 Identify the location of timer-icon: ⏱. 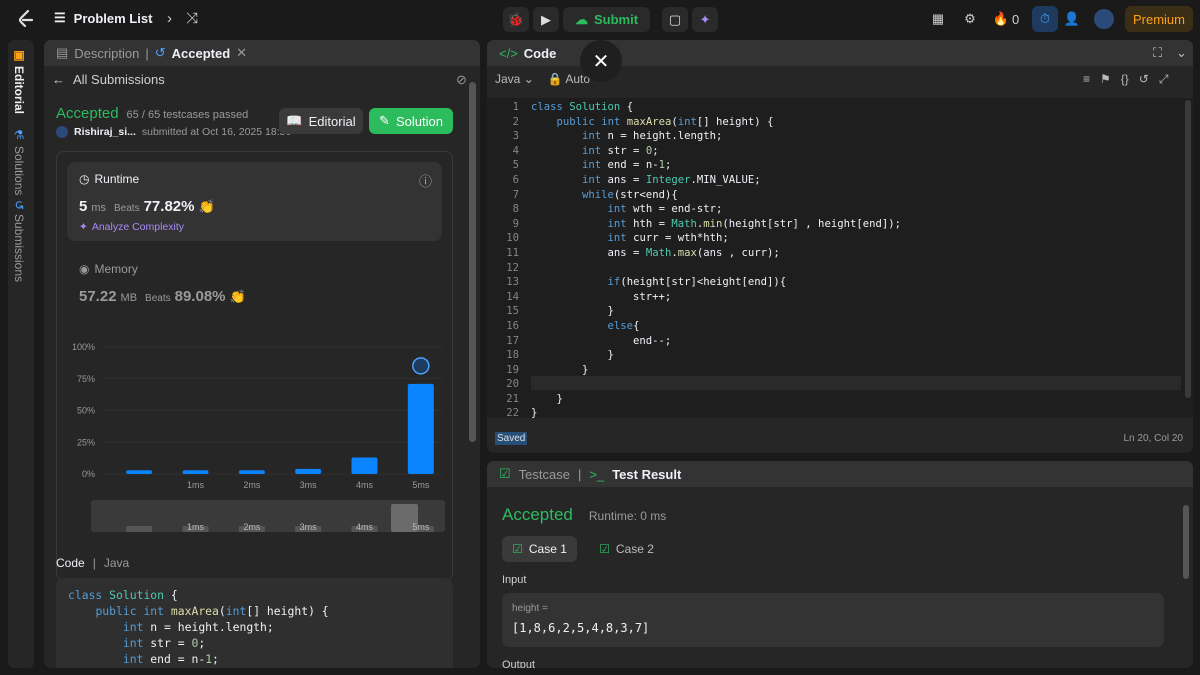
(1045, 19).